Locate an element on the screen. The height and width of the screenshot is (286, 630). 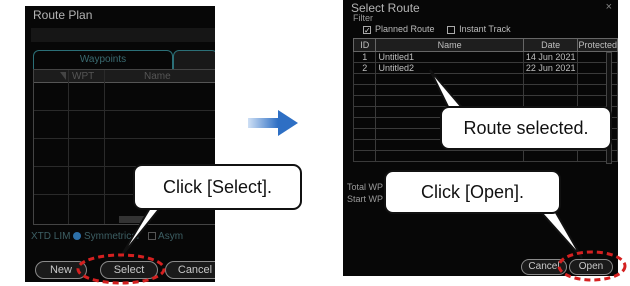
highlight-ring-select is located at coordinates (121, 269).